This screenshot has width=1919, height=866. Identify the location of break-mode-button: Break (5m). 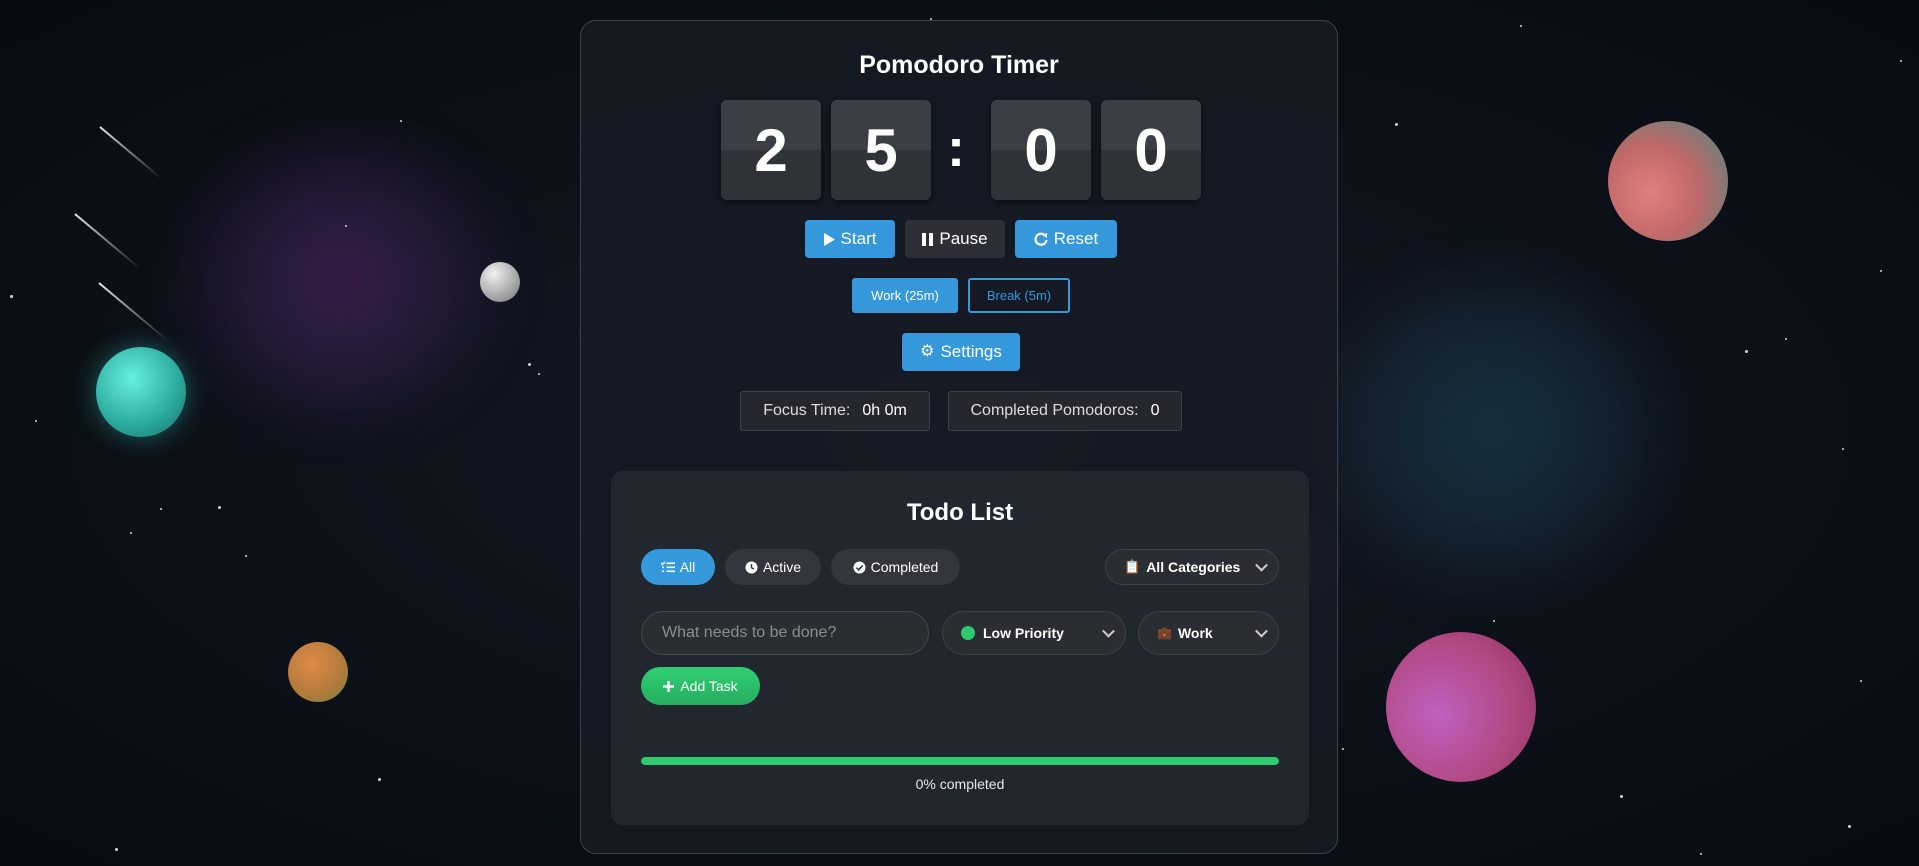
(1019, 295).